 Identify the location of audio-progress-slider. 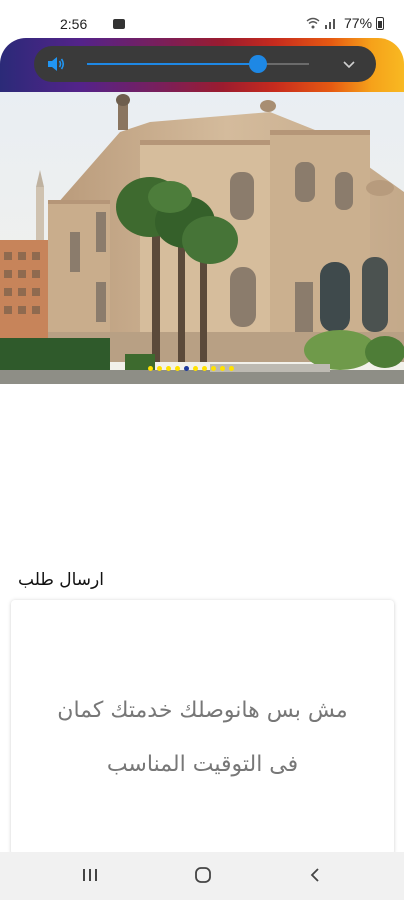
(198, 64).